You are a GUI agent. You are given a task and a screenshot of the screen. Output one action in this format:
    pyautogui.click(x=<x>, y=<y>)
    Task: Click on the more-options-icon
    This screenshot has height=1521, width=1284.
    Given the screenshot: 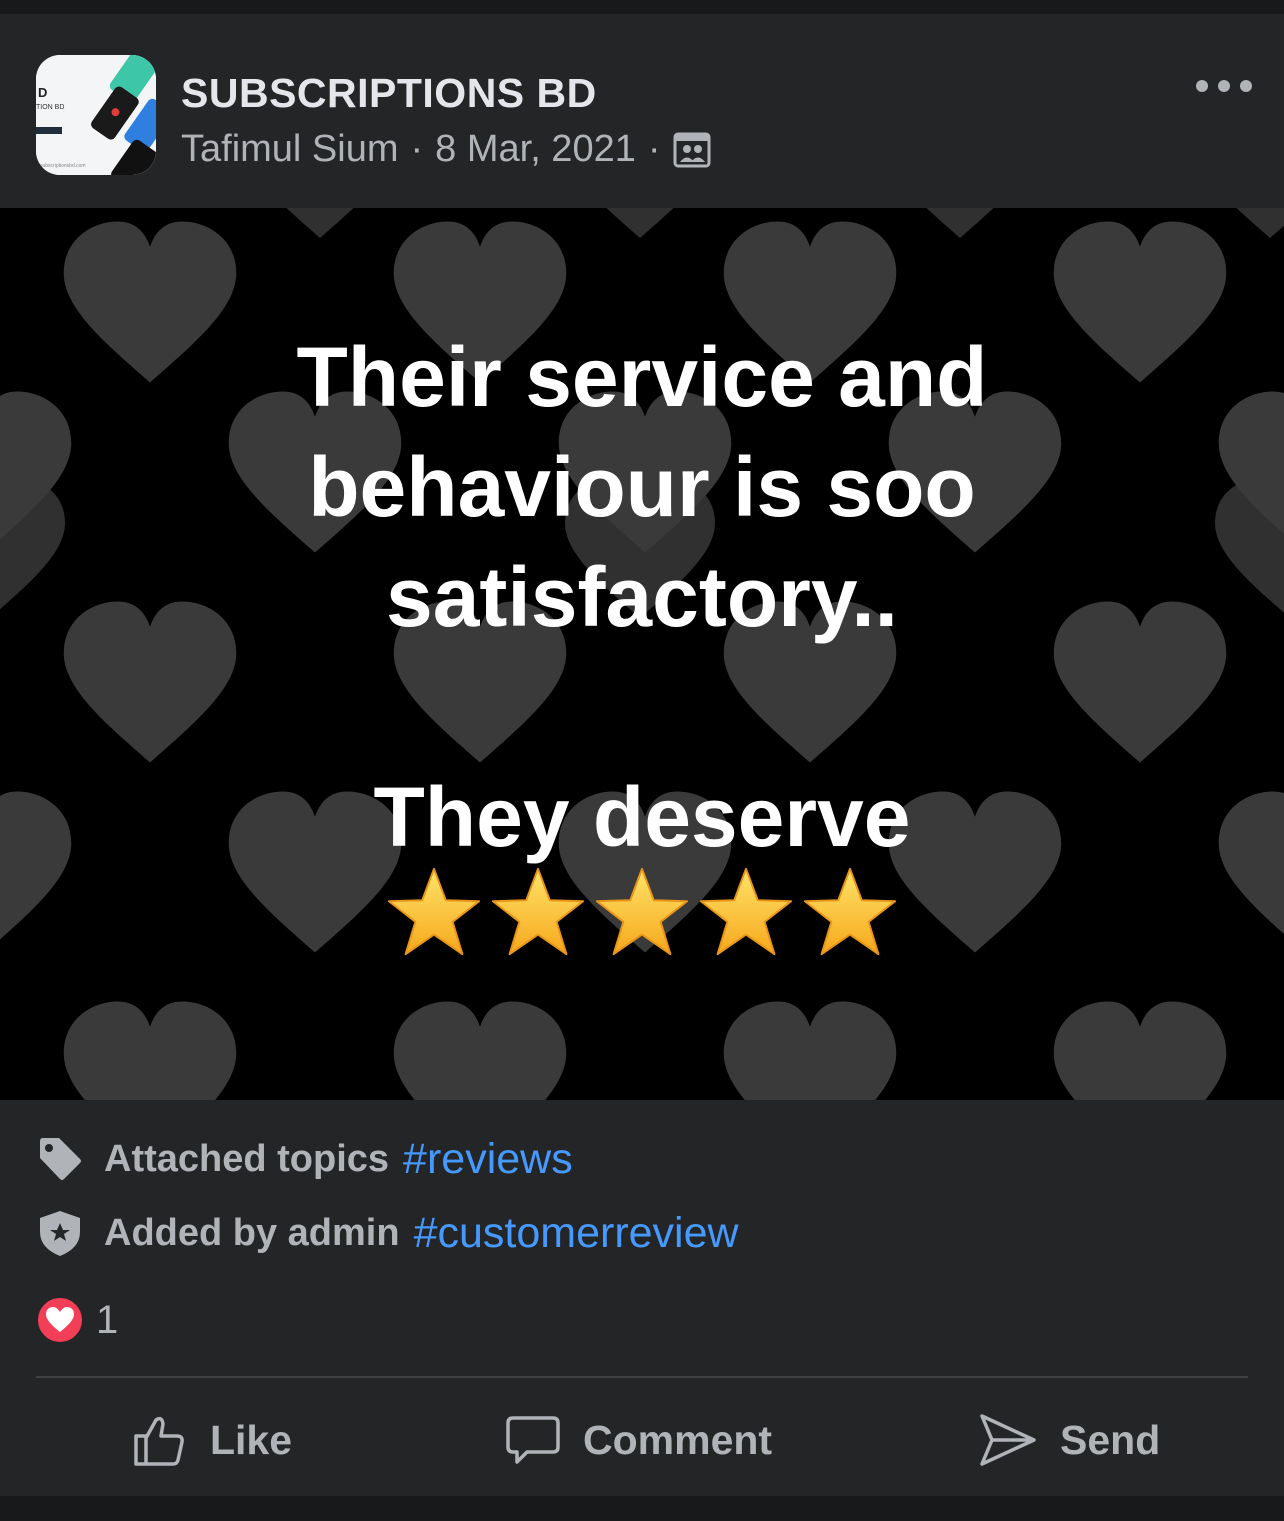 What is the action you would take?
    pyautogui.click(x=1224, y=86)
    